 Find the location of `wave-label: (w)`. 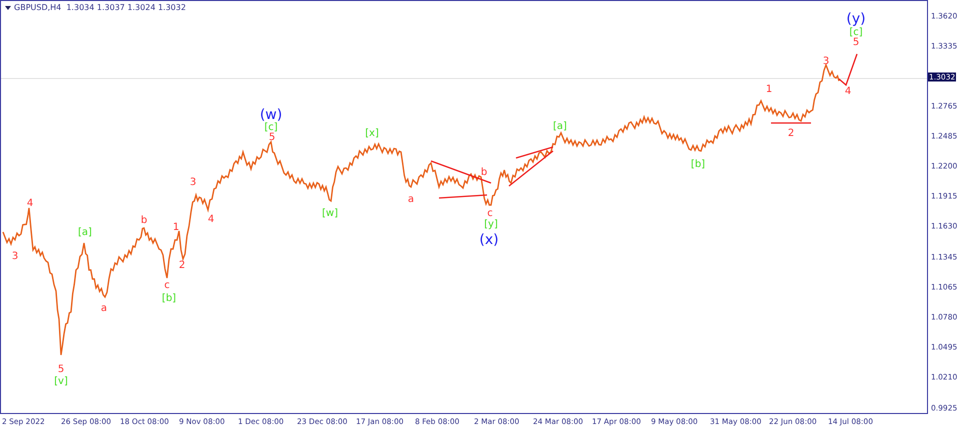

wave-label: (w) is located at coordinates (271, 115).